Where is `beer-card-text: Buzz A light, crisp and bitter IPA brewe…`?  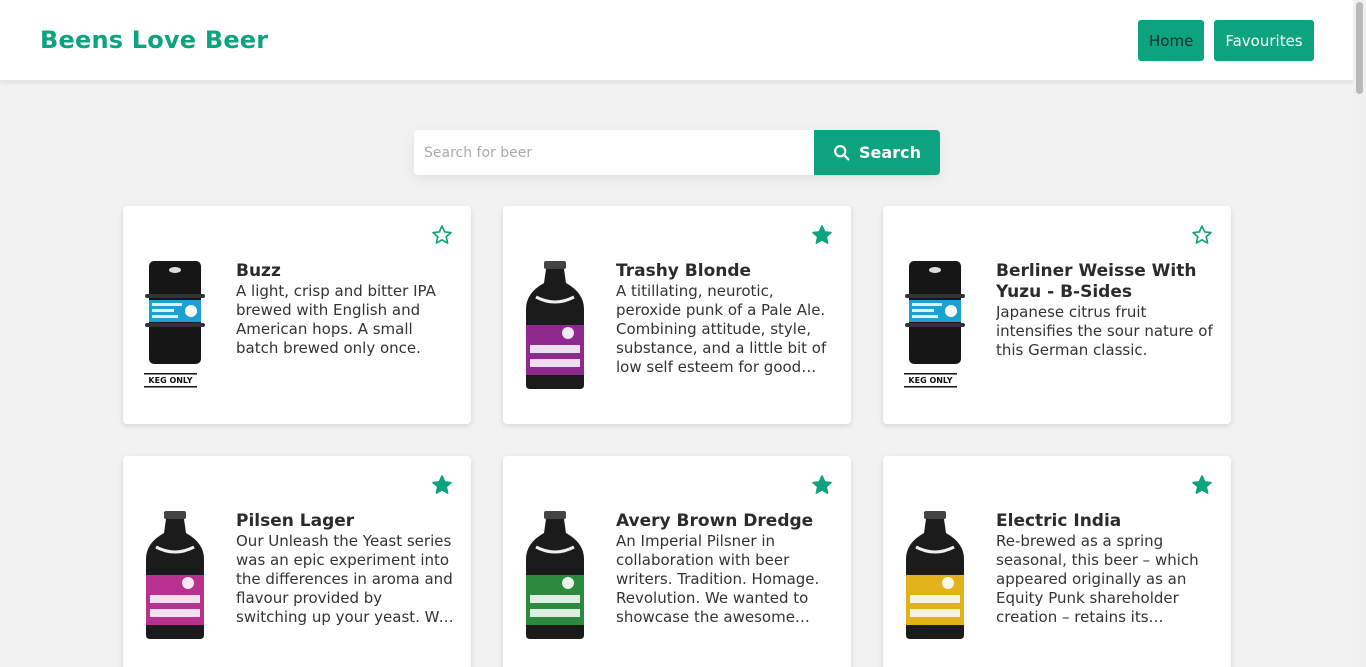 beer-card-text: Buzz A light, crisp and bitter IPA brewe… is located at coordinates (346, 309).